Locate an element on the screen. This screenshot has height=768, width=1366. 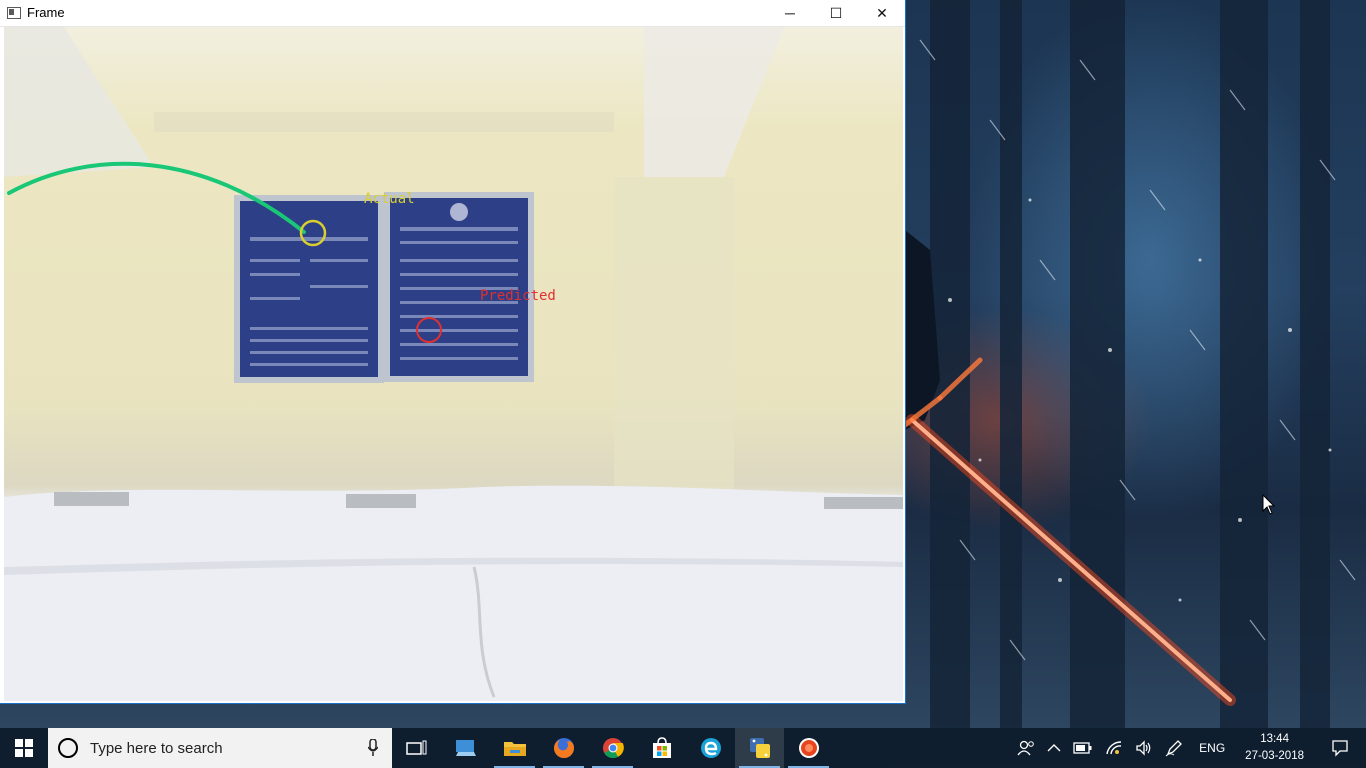
maximize-button: ☐ is located at coordinates (836, 13).